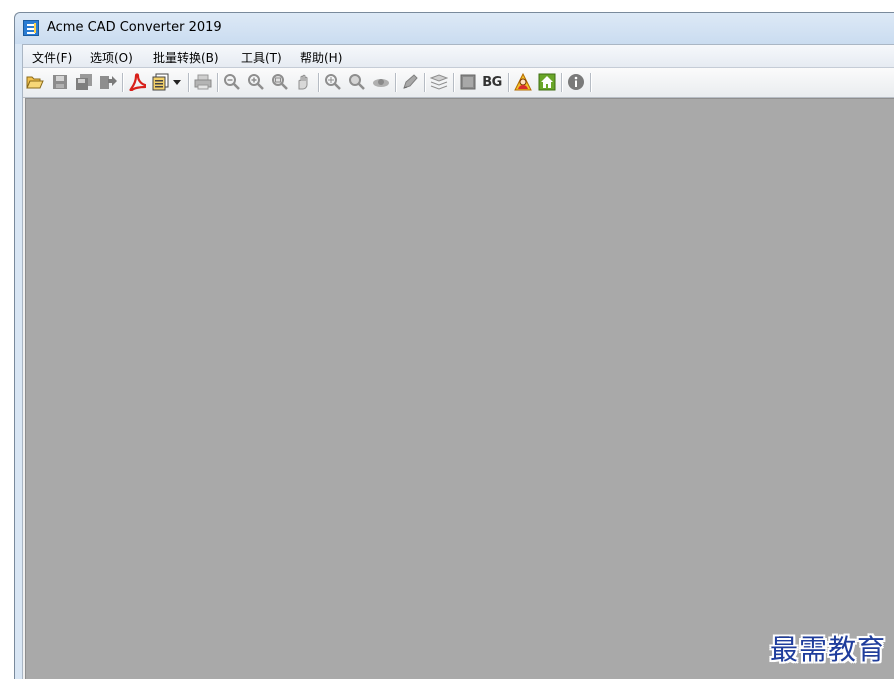 This screenshot has width=894, height=679. I want to click on layers-icon, so click(439, 82).